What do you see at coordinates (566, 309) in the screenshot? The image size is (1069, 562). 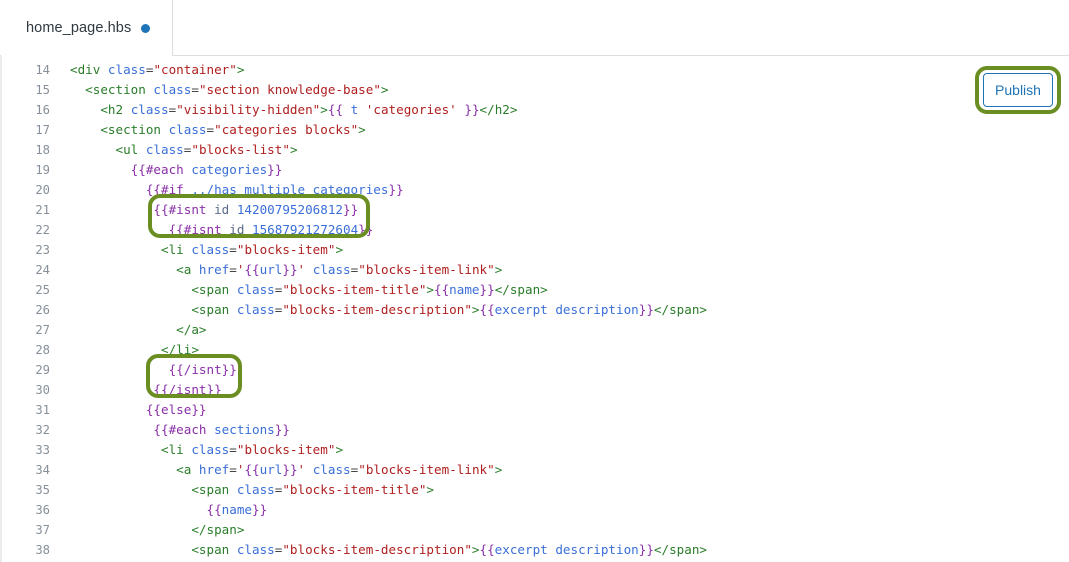 I see `code-token: excerpt description` at bounding box center [566, 309].